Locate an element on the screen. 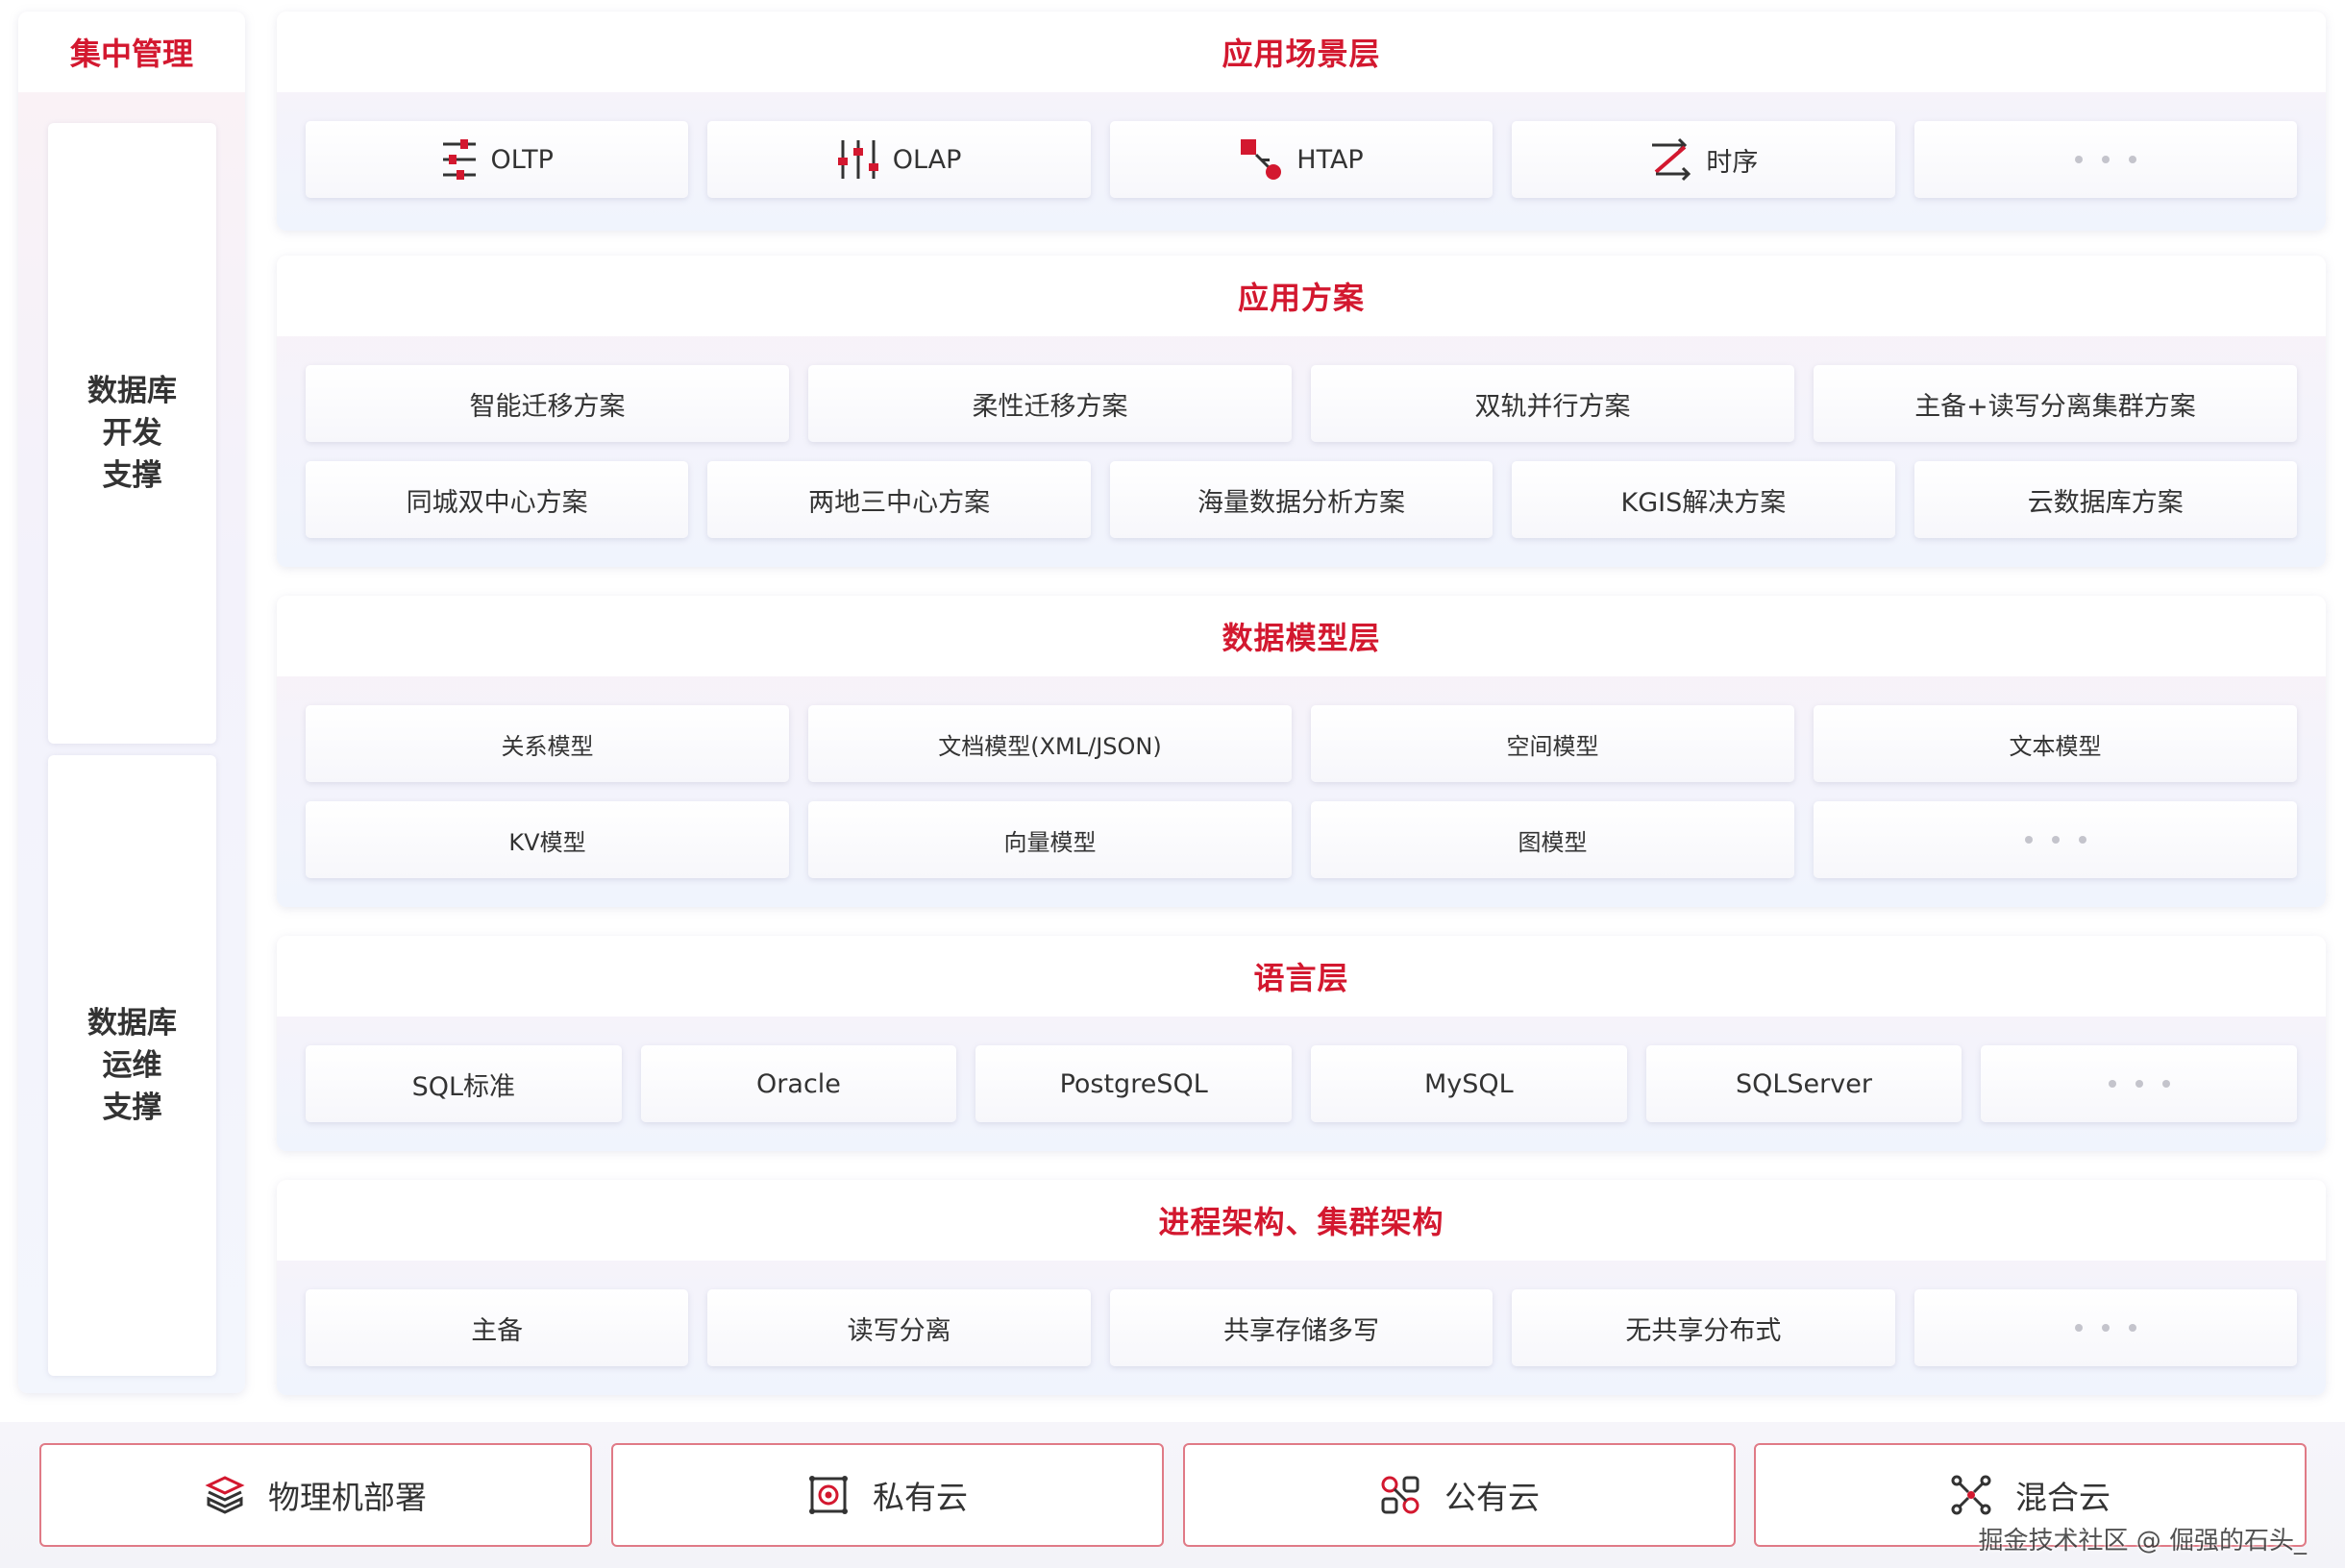  item-item-3: 时序 is located at coordinates (1703, 159).